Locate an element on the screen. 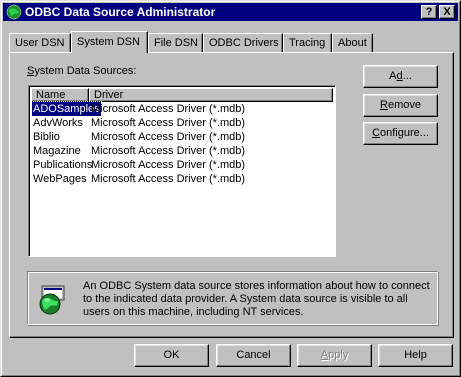 The height and width of the screenshot is (377, 461). tab-label: Tracing is located at coordinates (307, 43).